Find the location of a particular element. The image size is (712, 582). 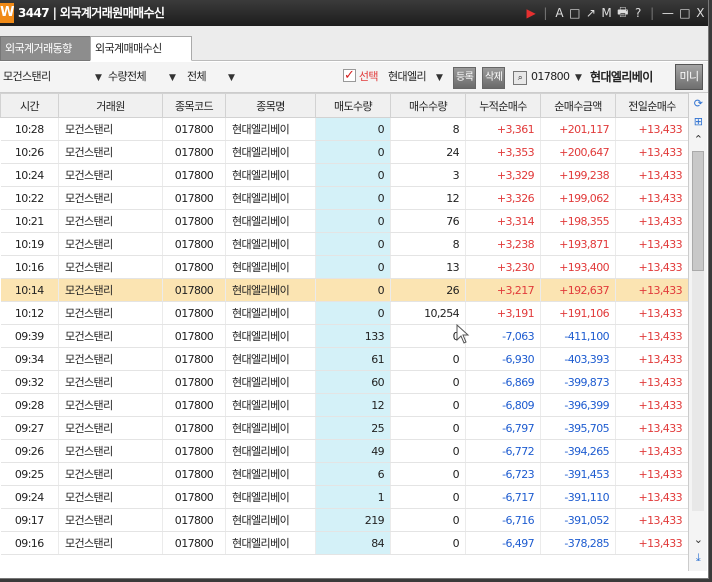

register-button: 등록 is located at coordinates (465, 78).